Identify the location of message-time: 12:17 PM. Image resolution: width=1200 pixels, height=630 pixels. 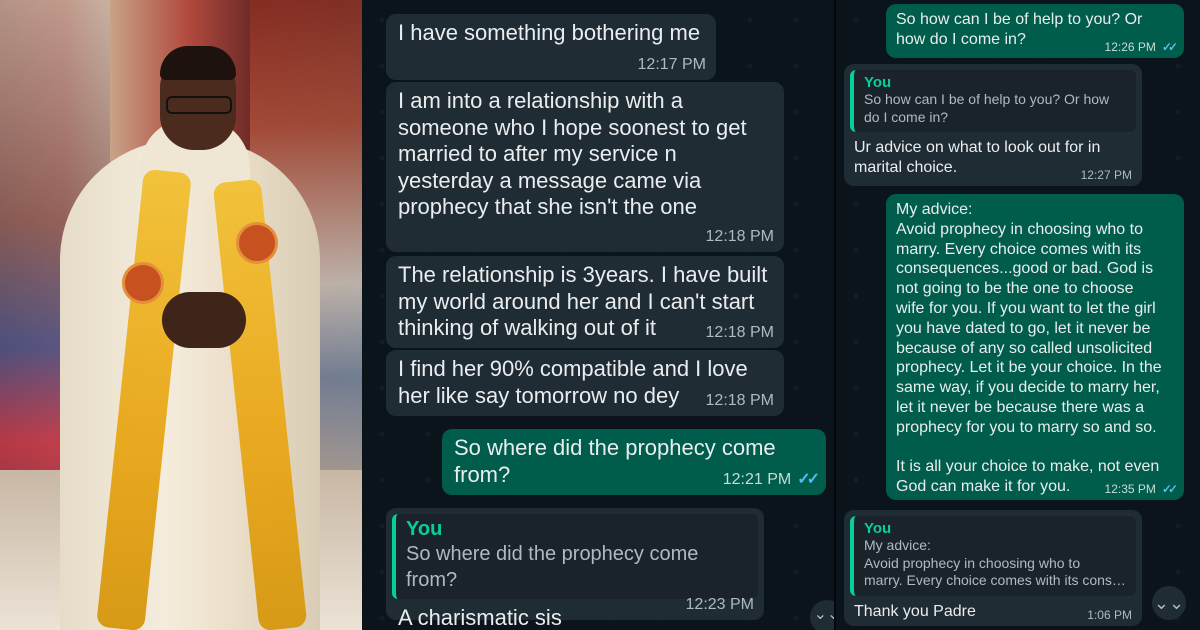
(671, 64).